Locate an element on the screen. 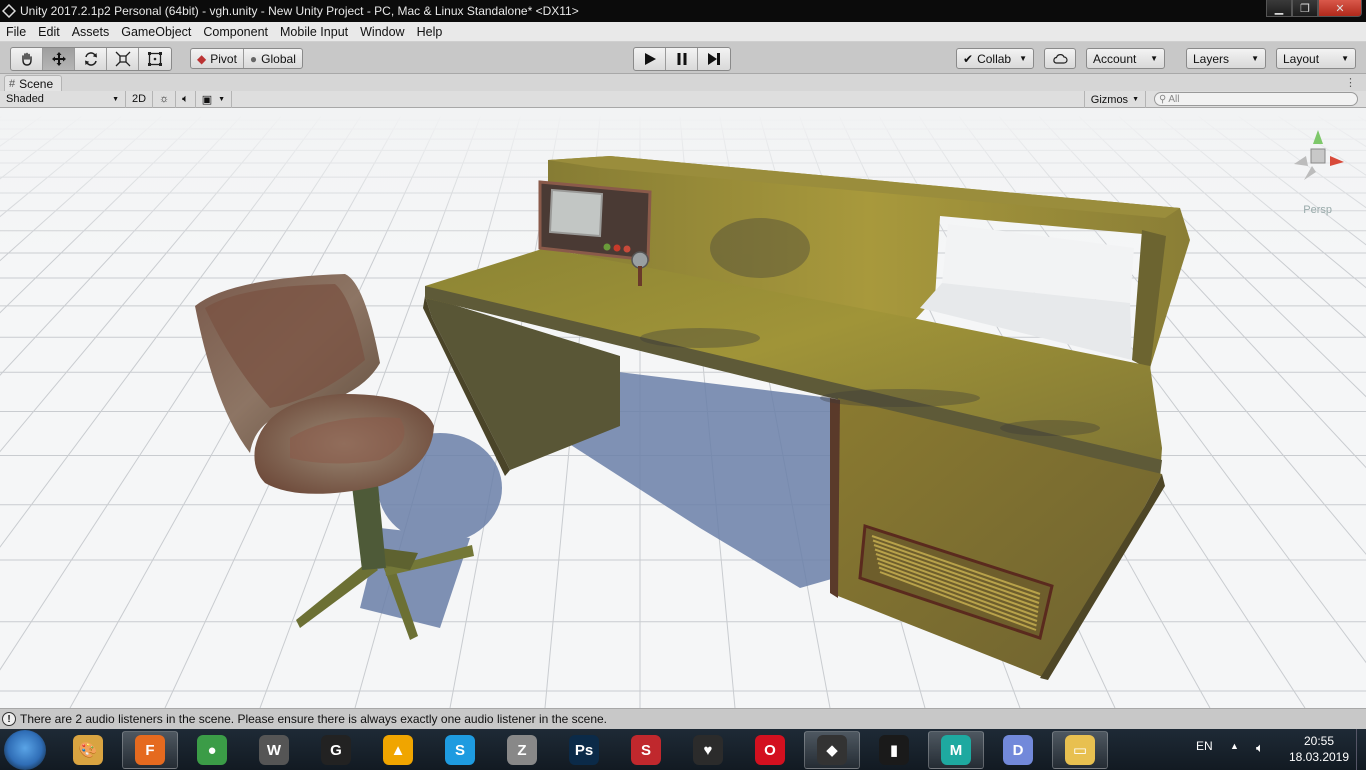 This screenshot has width=1366, height=770. pivot-button: ◆ Pivot is located at coordinates (217, 58).